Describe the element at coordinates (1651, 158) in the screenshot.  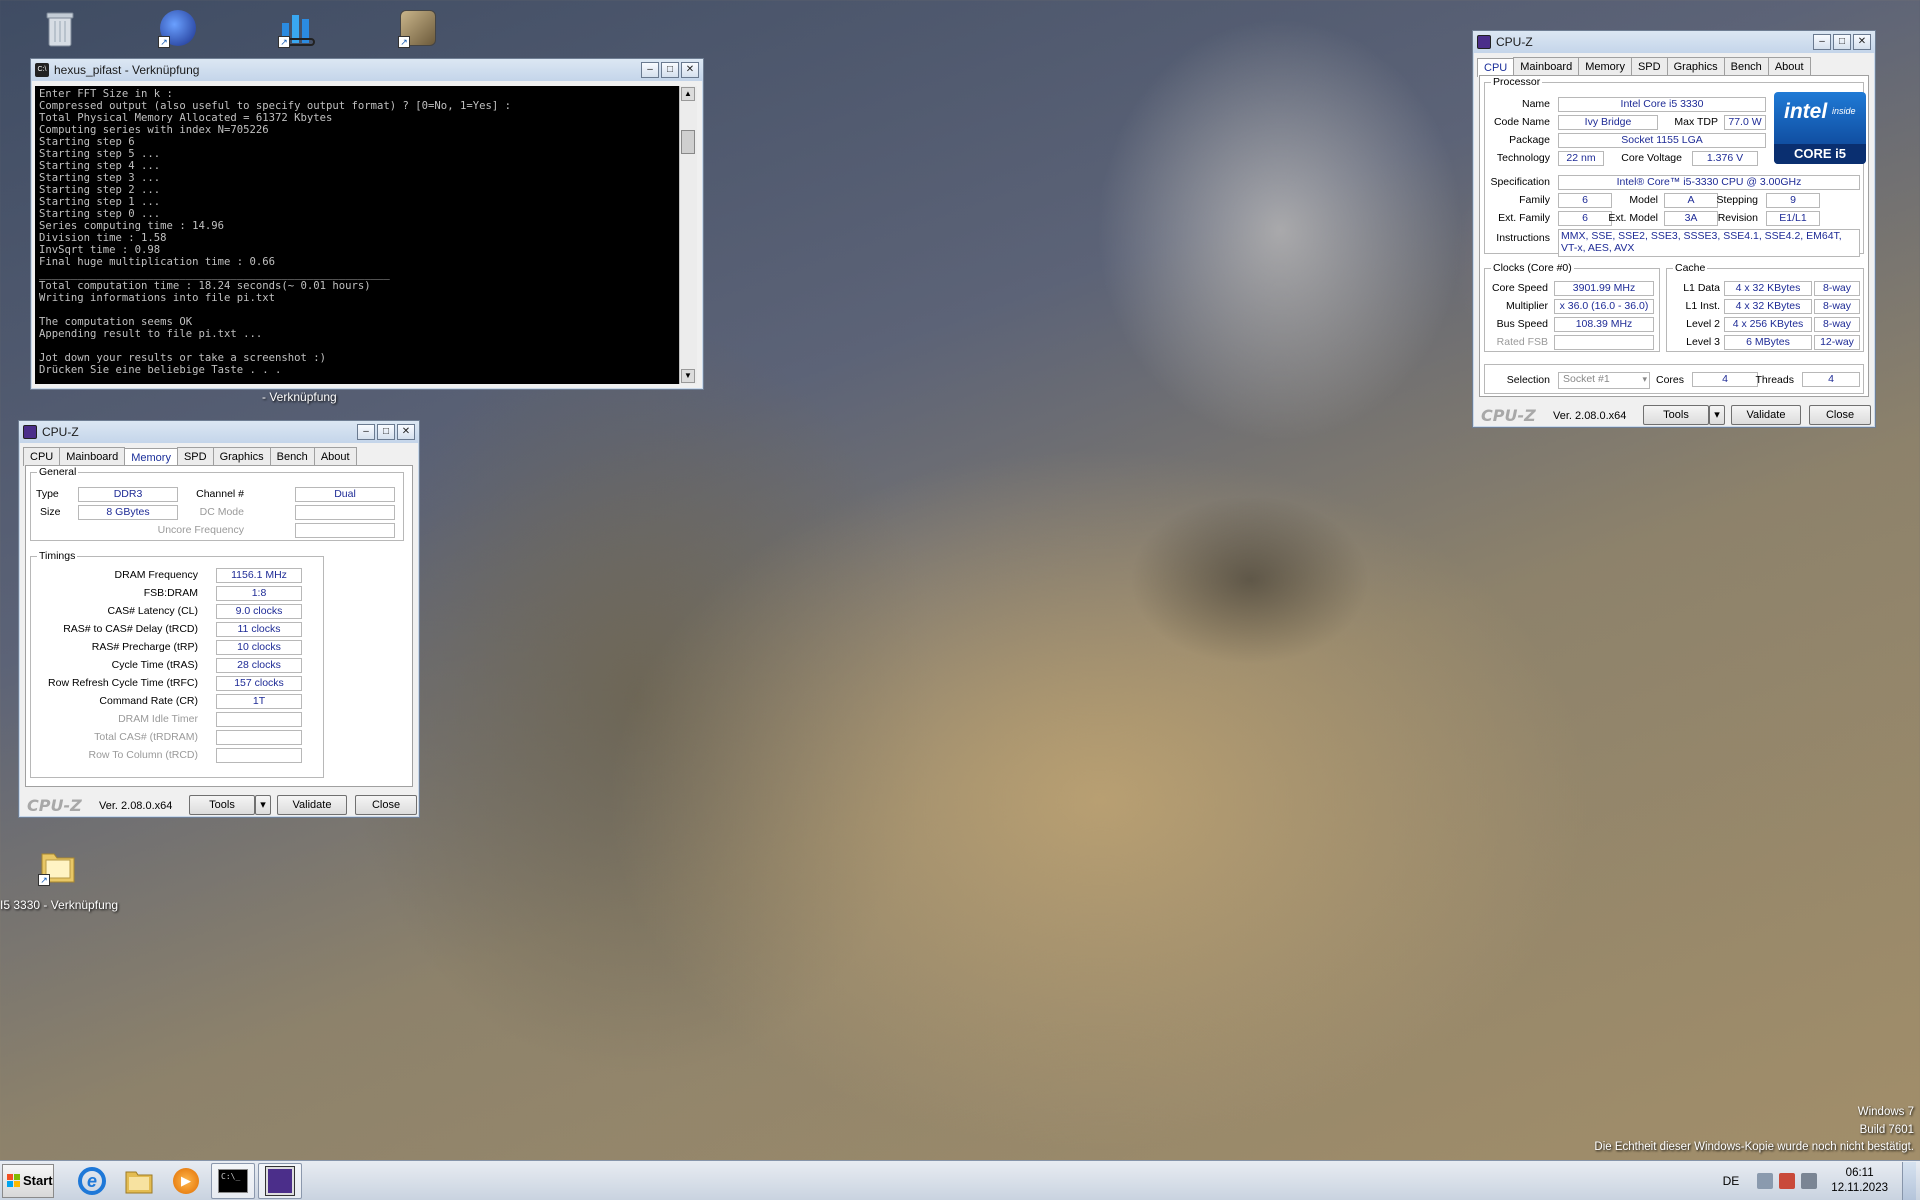
I see `corevoltage-label: Core Voltage` at that location.